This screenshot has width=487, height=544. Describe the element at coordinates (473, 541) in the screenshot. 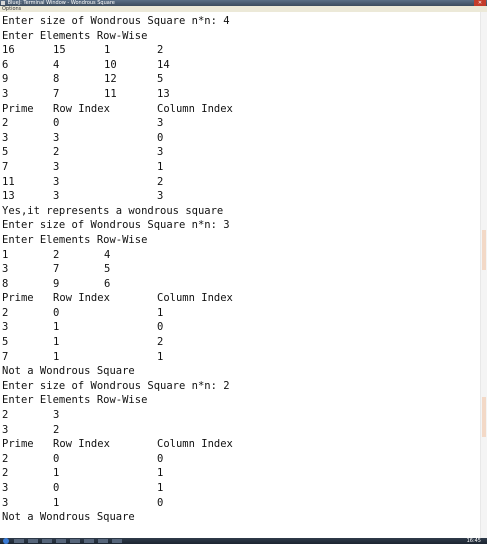

I see `taskbar-clock: 16:45` at that location.